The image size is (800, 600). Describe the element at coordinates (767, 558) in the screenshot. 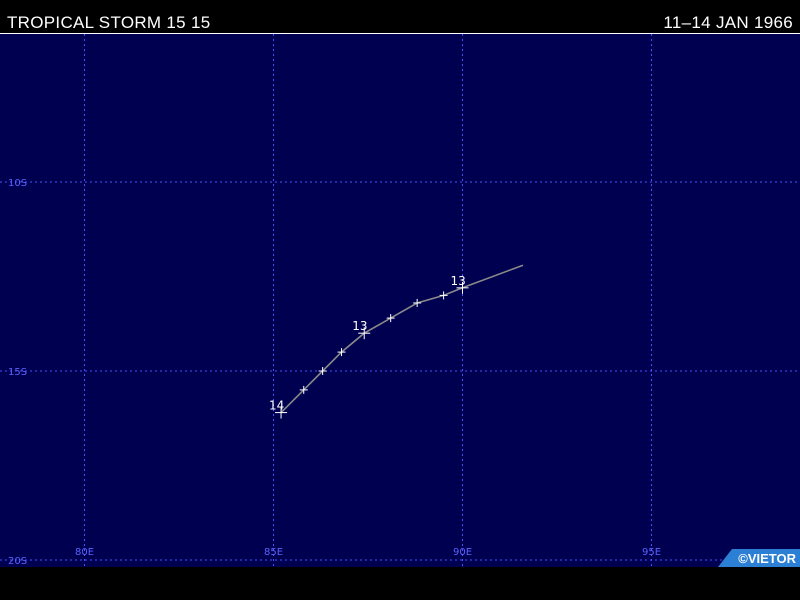

I see `copyright-label: ©VIETOR` at that location.